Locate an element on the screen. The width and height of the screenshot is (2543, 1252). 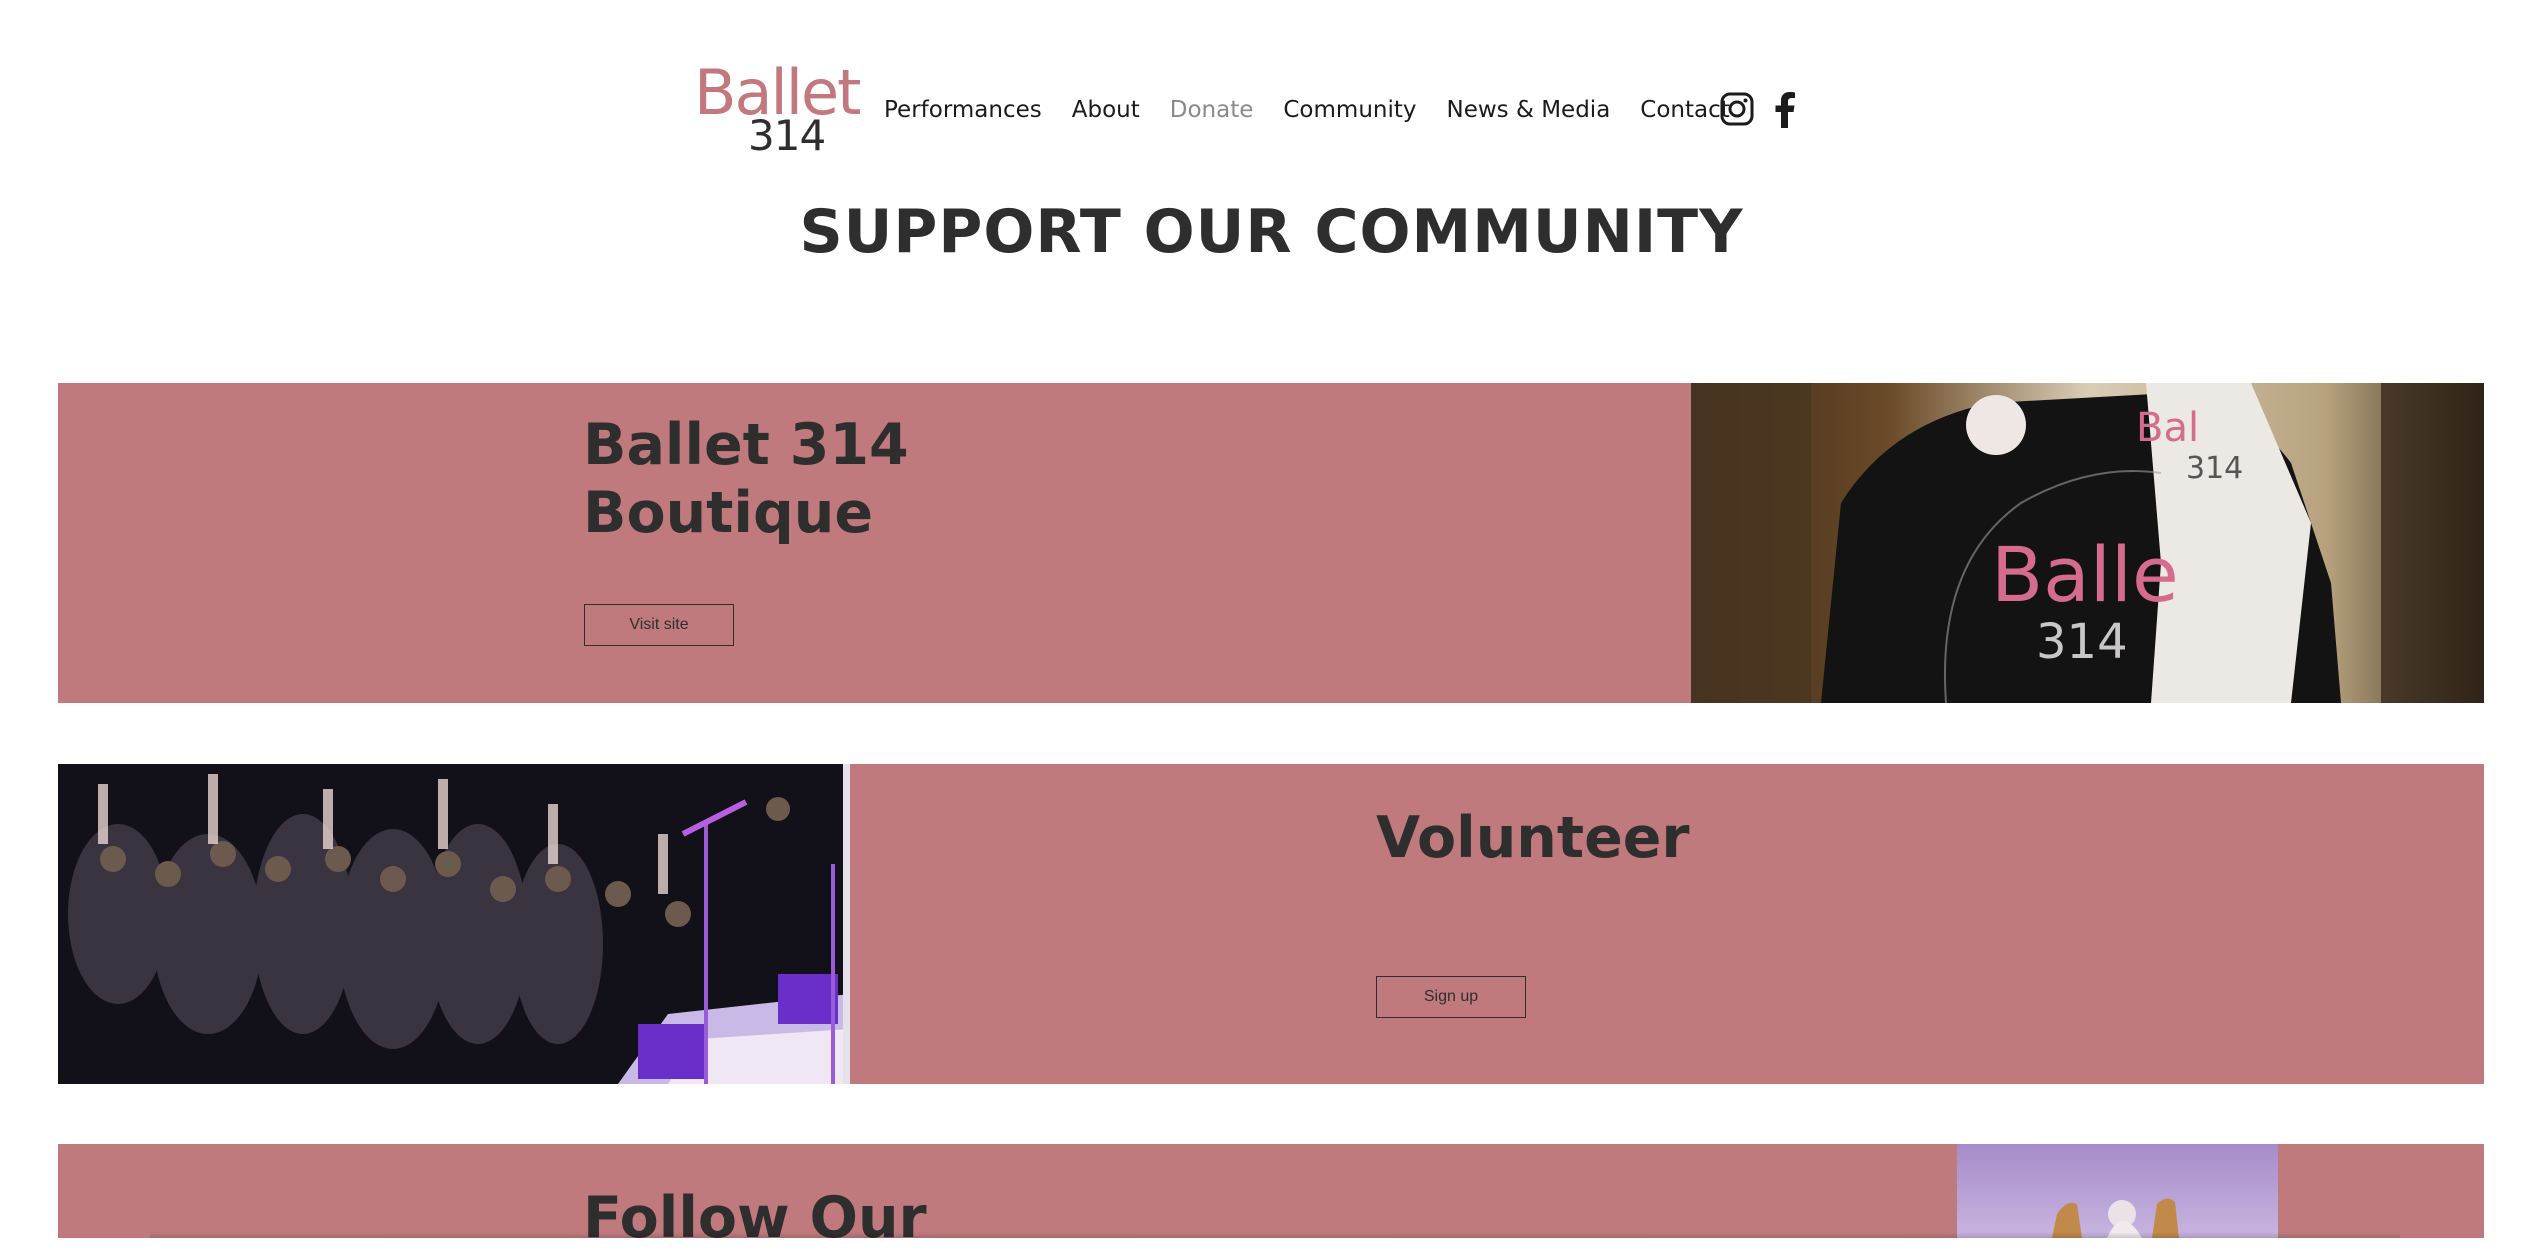
nav-news-media: News & Media is located at coordinates (1529, 110).